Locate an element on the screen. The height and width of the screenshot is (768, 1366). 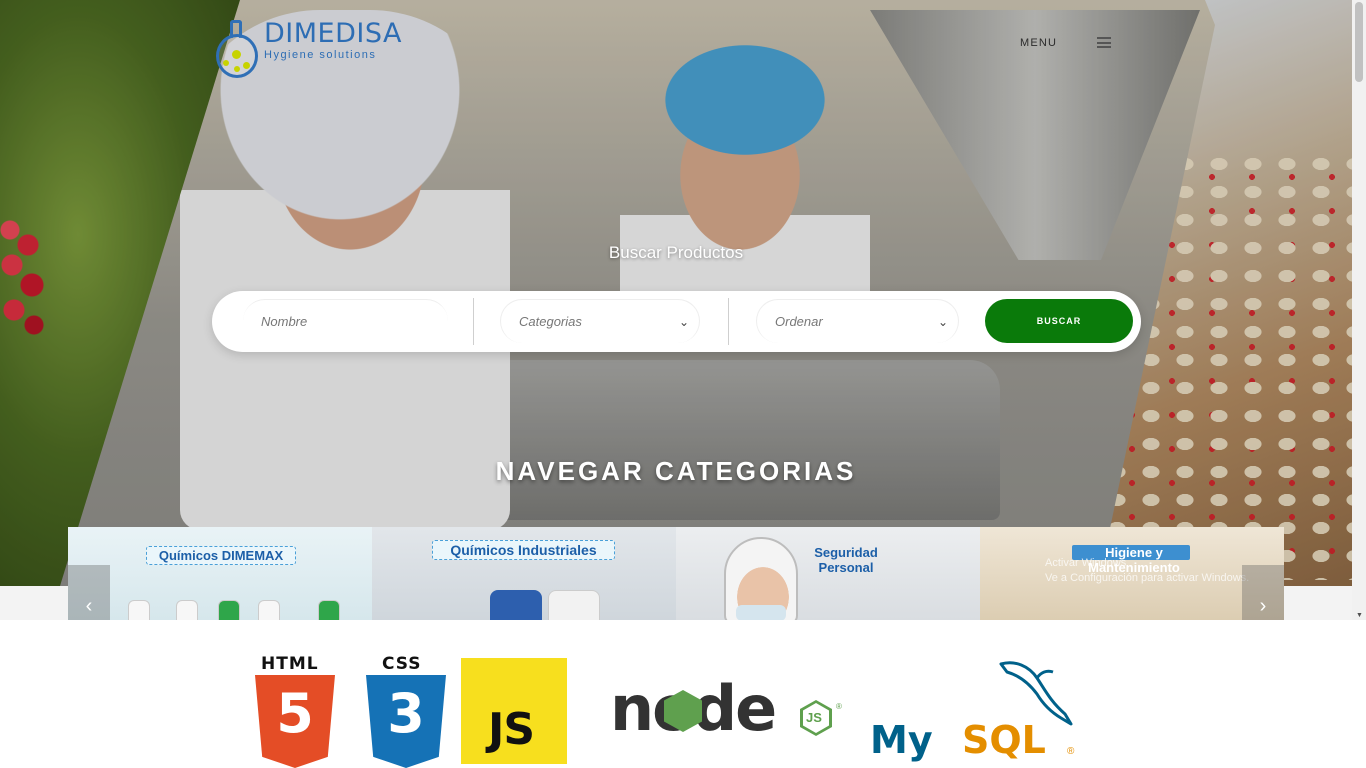
category-card-seguridad: Seguridad Personal is located at coordinates (828, 573).